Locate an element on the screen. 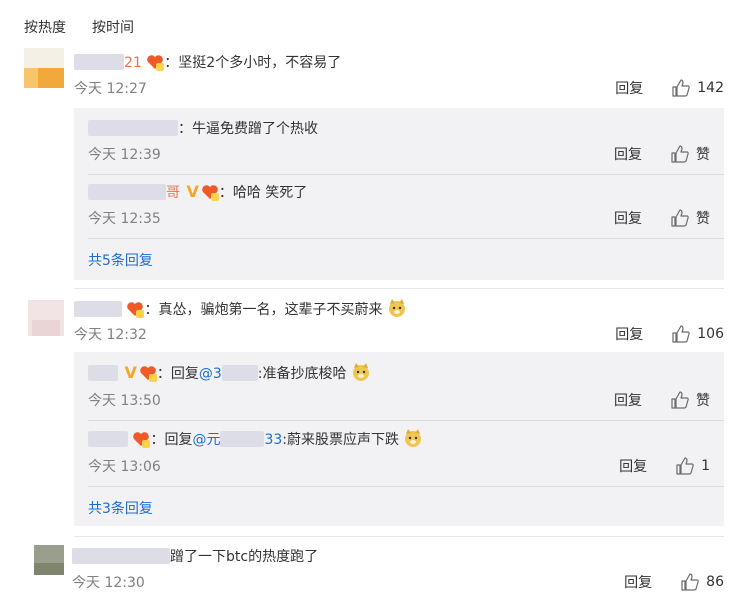  comment-actions: 回复 142 is located at coordinates (669, 88).